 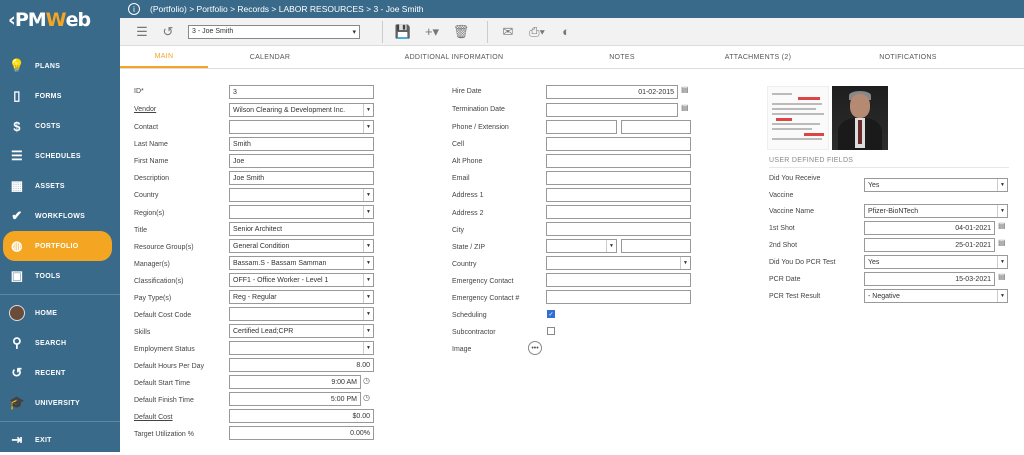 I want to click on sidebar-item-workflows: ✔ WORKFLOWS, so click(x=60, y=216).